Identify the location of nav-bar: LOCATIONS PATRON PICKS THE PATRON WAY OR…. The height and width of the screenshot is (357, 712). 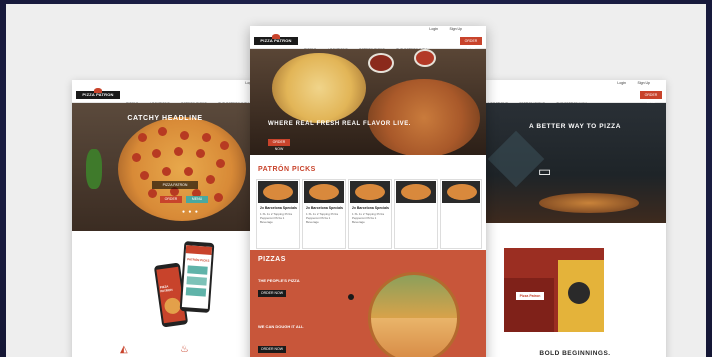
(575, 97).